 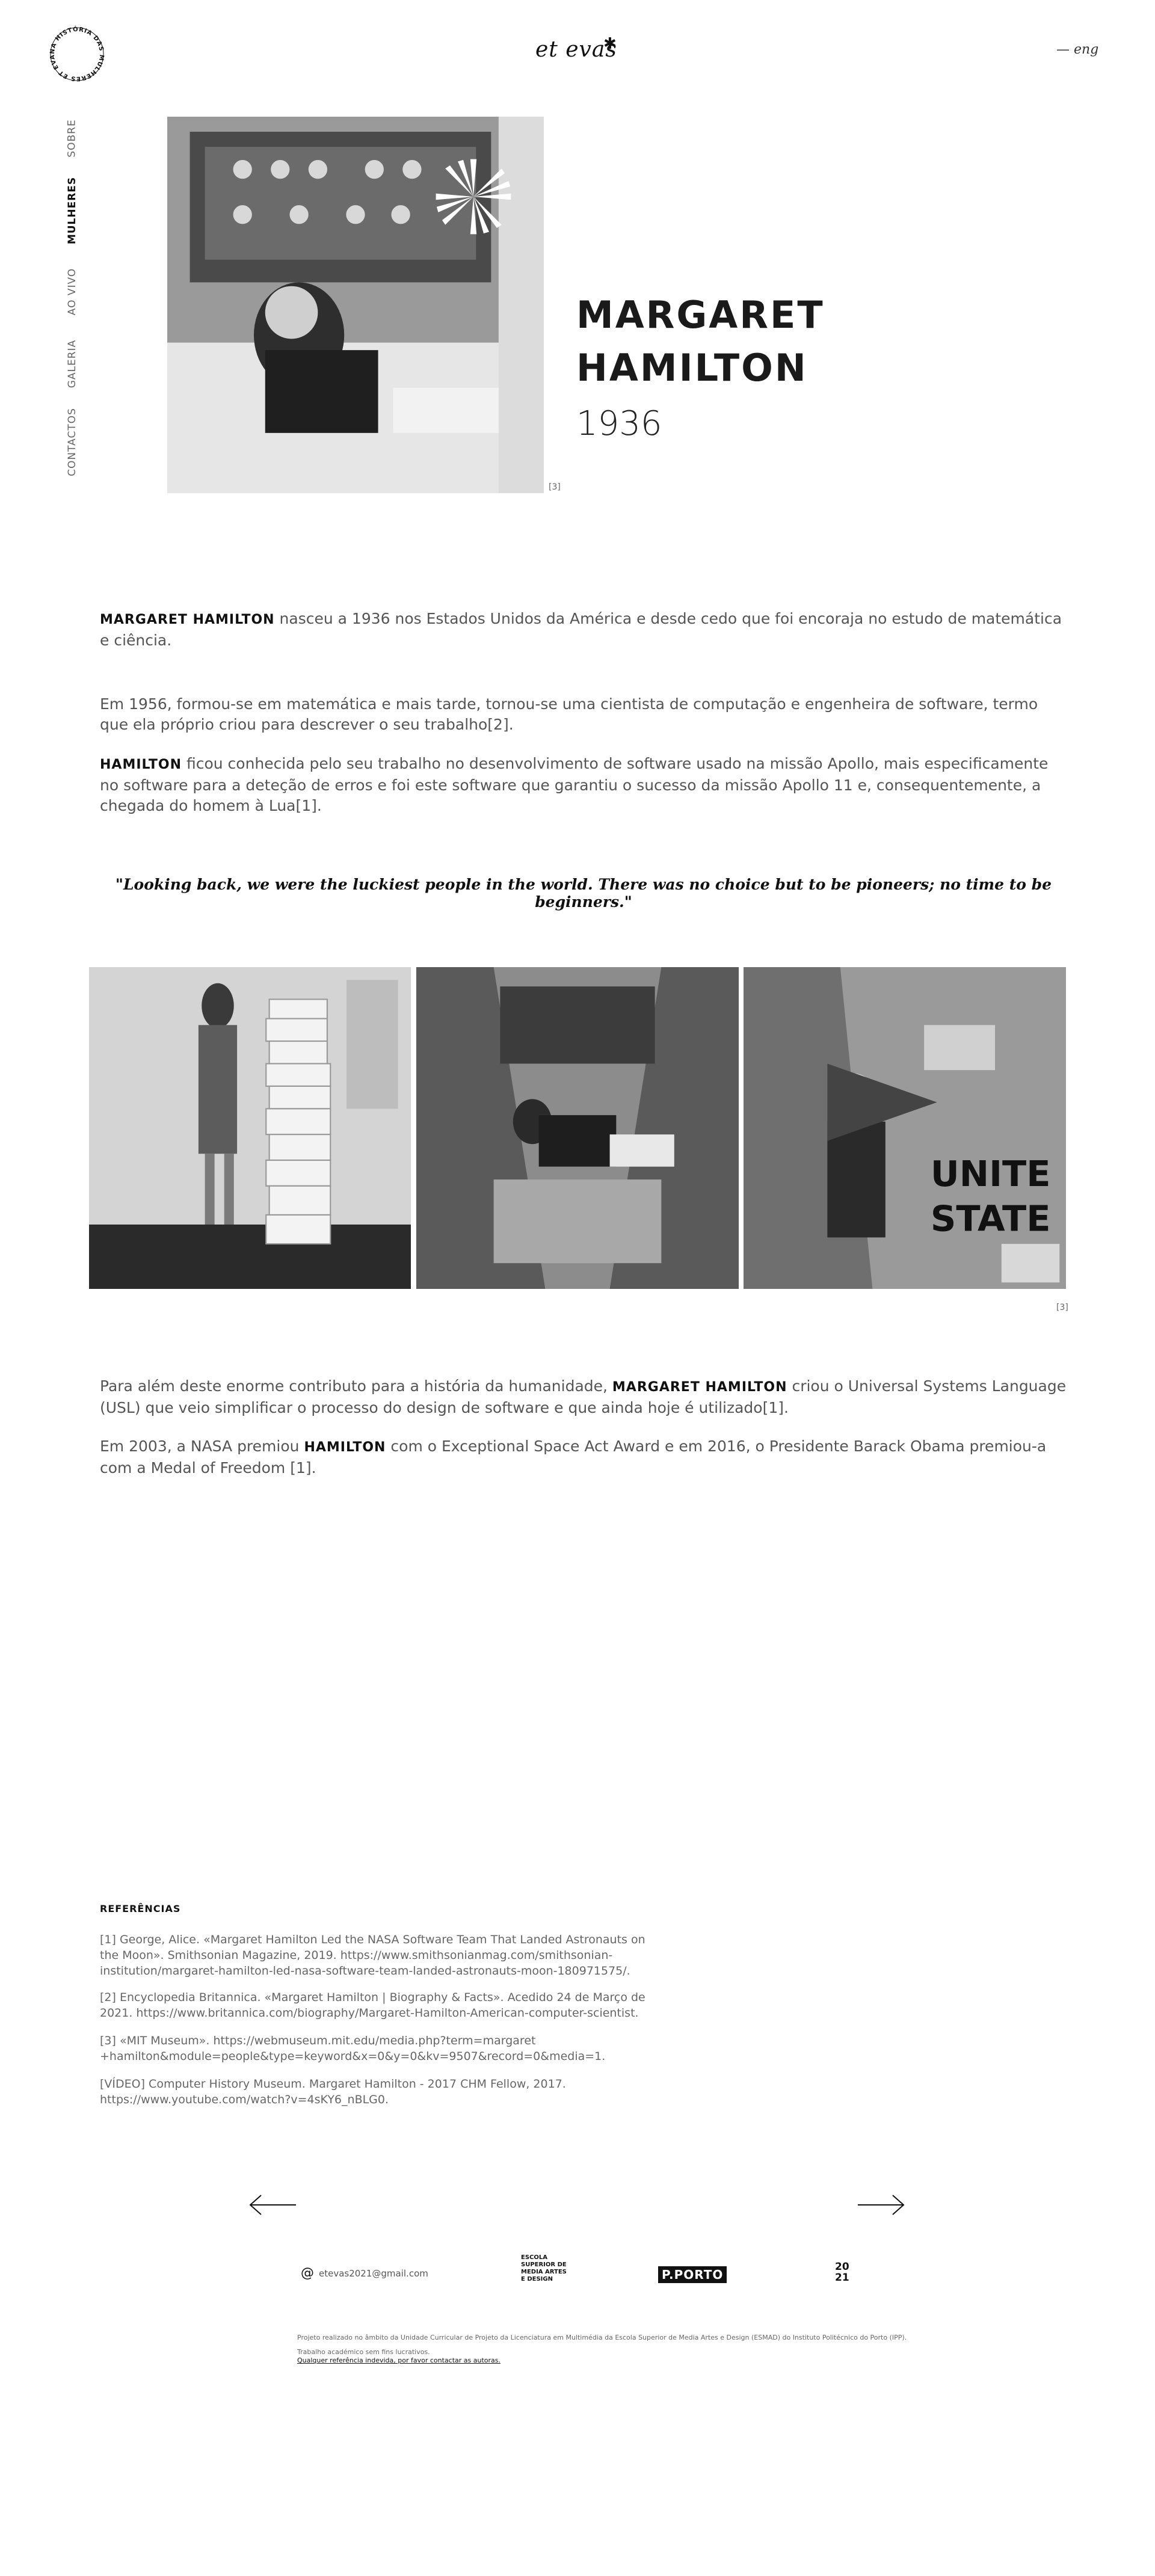 I want to click on brand-star-icon: ✱, so click(x=610, y=44).